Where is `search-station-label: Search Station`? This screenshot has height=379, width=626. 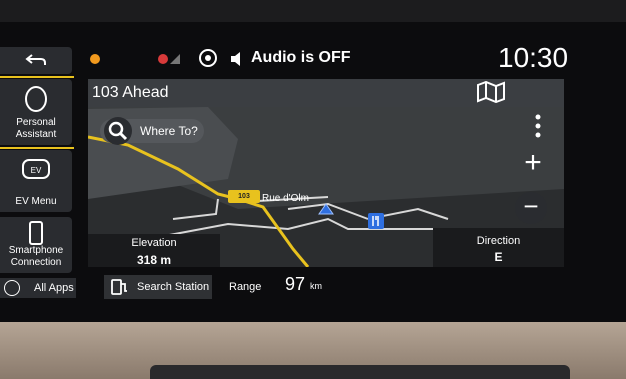
search-station-label: Search Station is located at coordinates (173, 287).